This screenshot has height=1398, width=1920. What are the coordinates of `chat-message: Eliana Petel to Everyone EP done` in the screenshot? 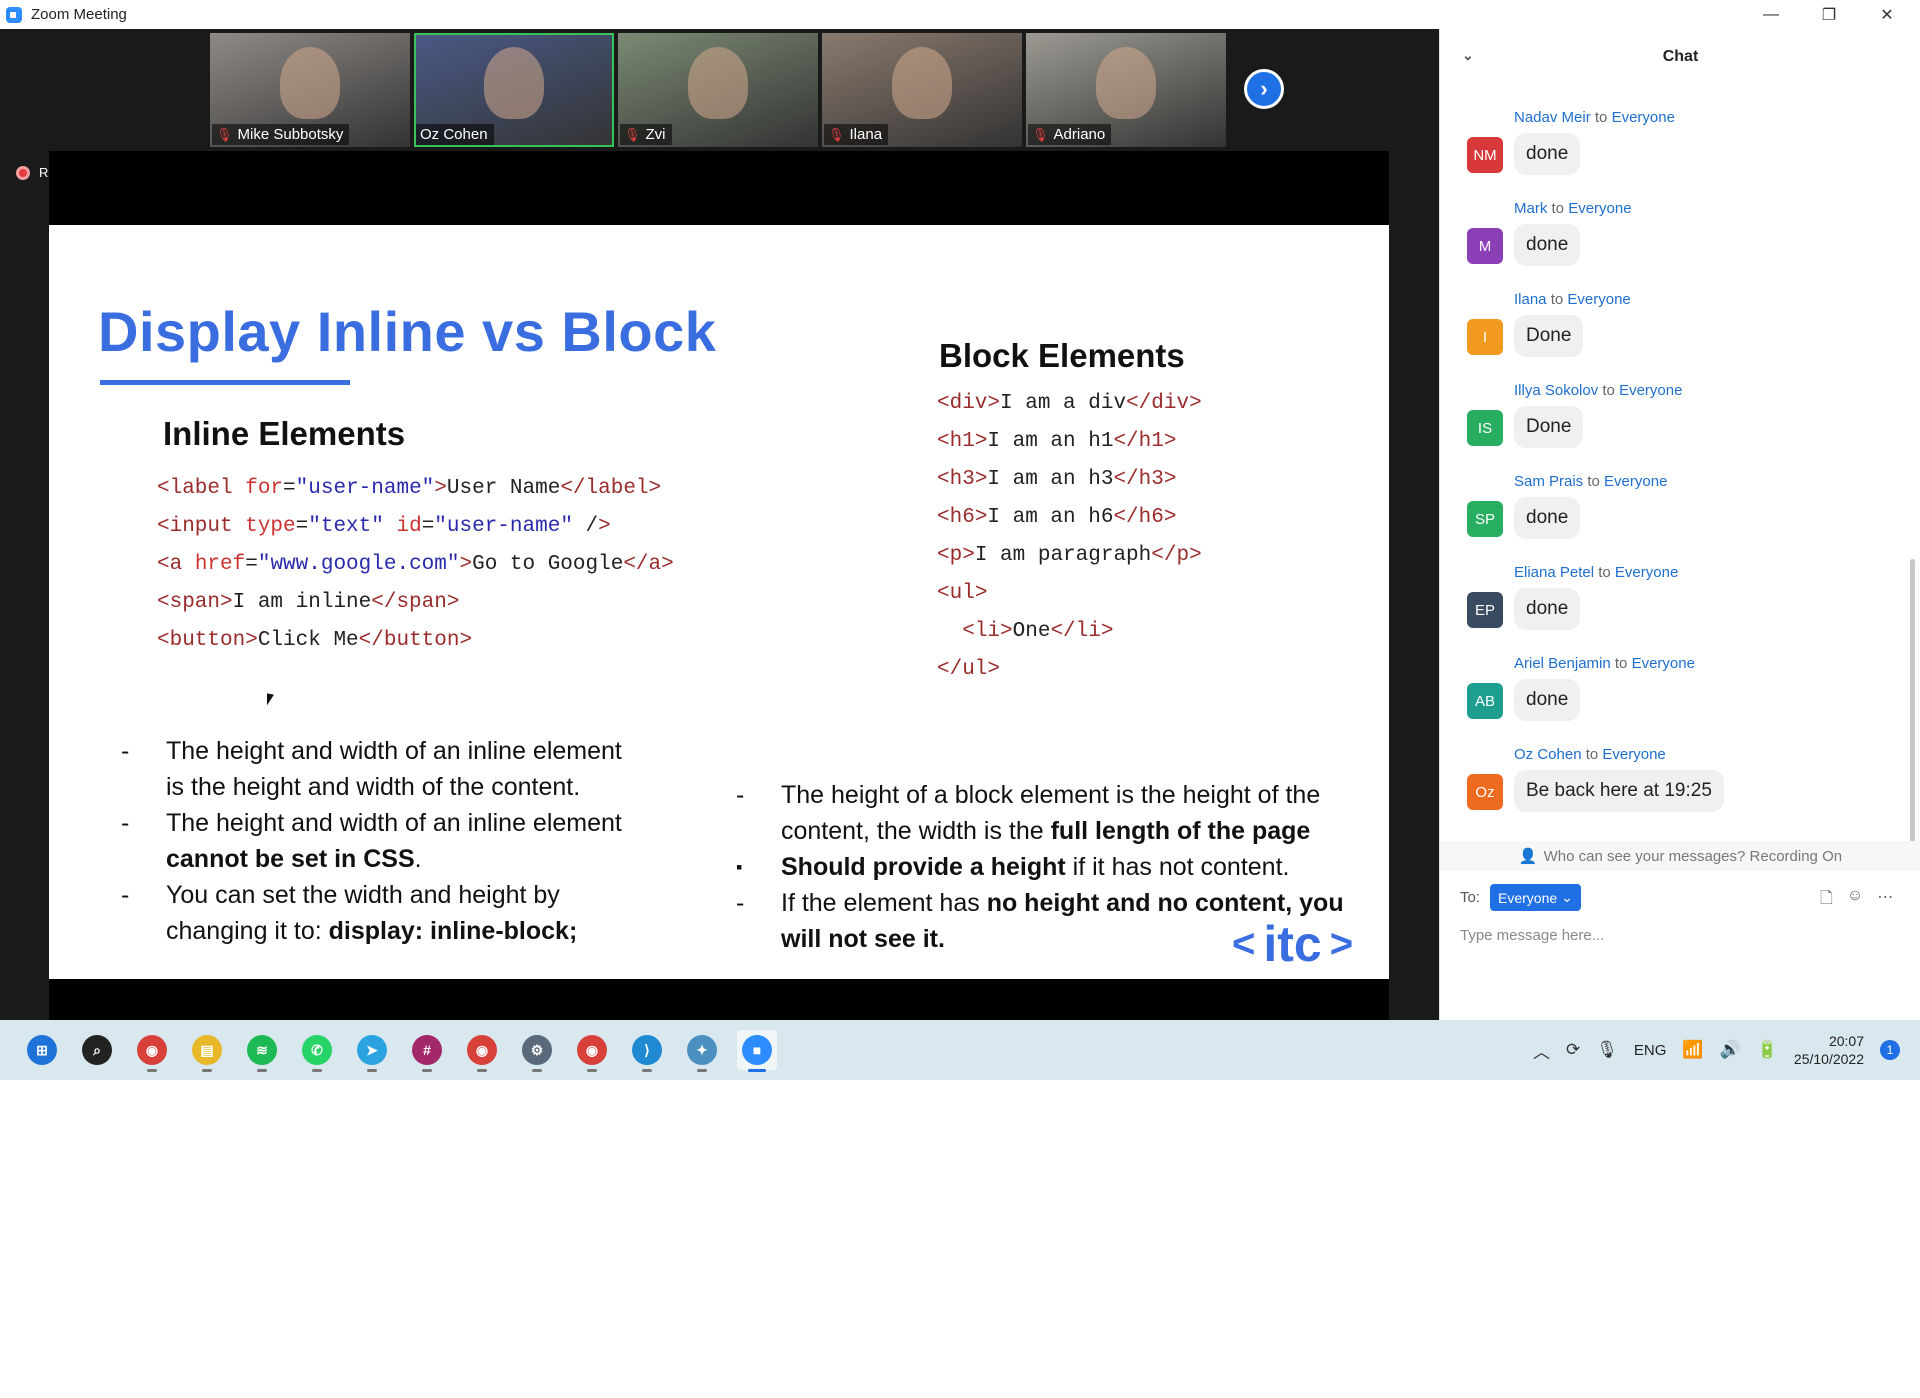 It's located at (1670, 609).